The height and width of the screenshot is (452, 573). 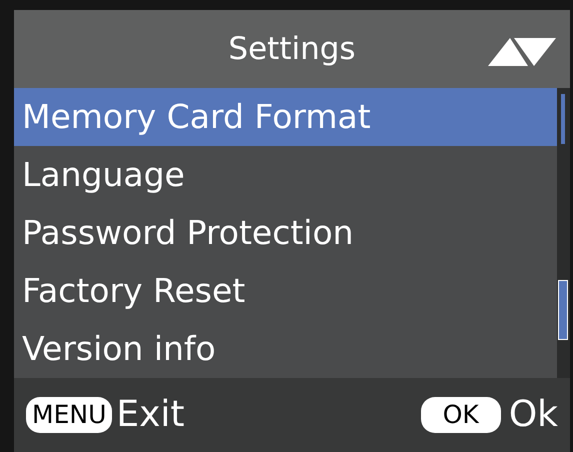 What do you see at coordinates (285, 175) in the screenshot?
I see `menu-item: Language` at bounding box center [285, 175].